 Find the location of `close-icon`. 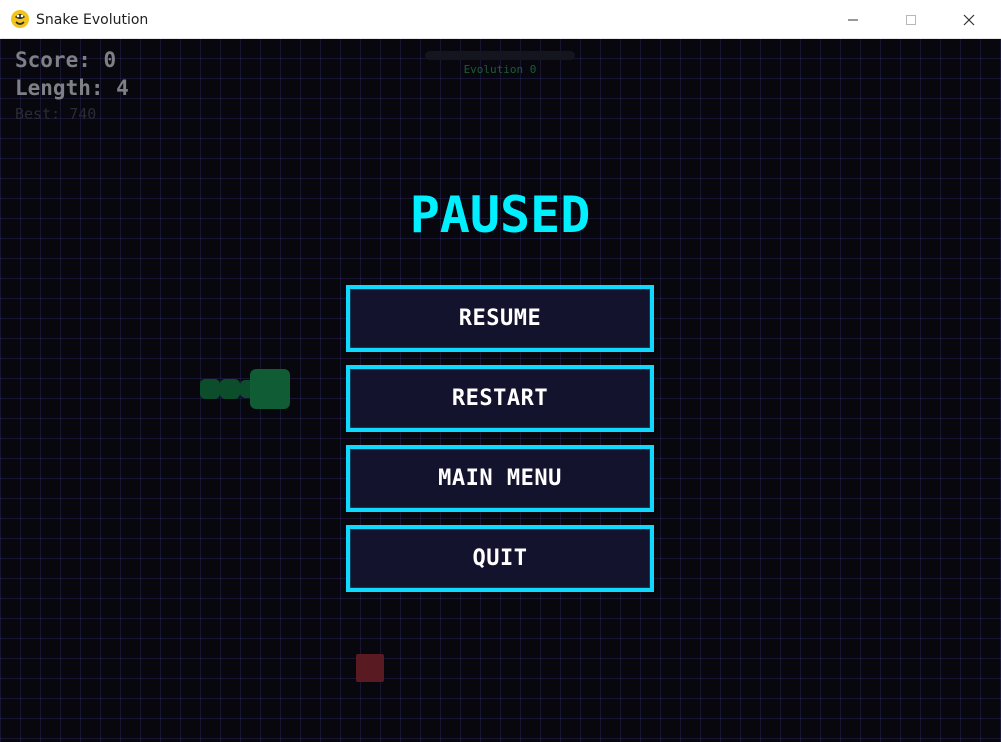

close-icon is located at coordinates (969, 19).